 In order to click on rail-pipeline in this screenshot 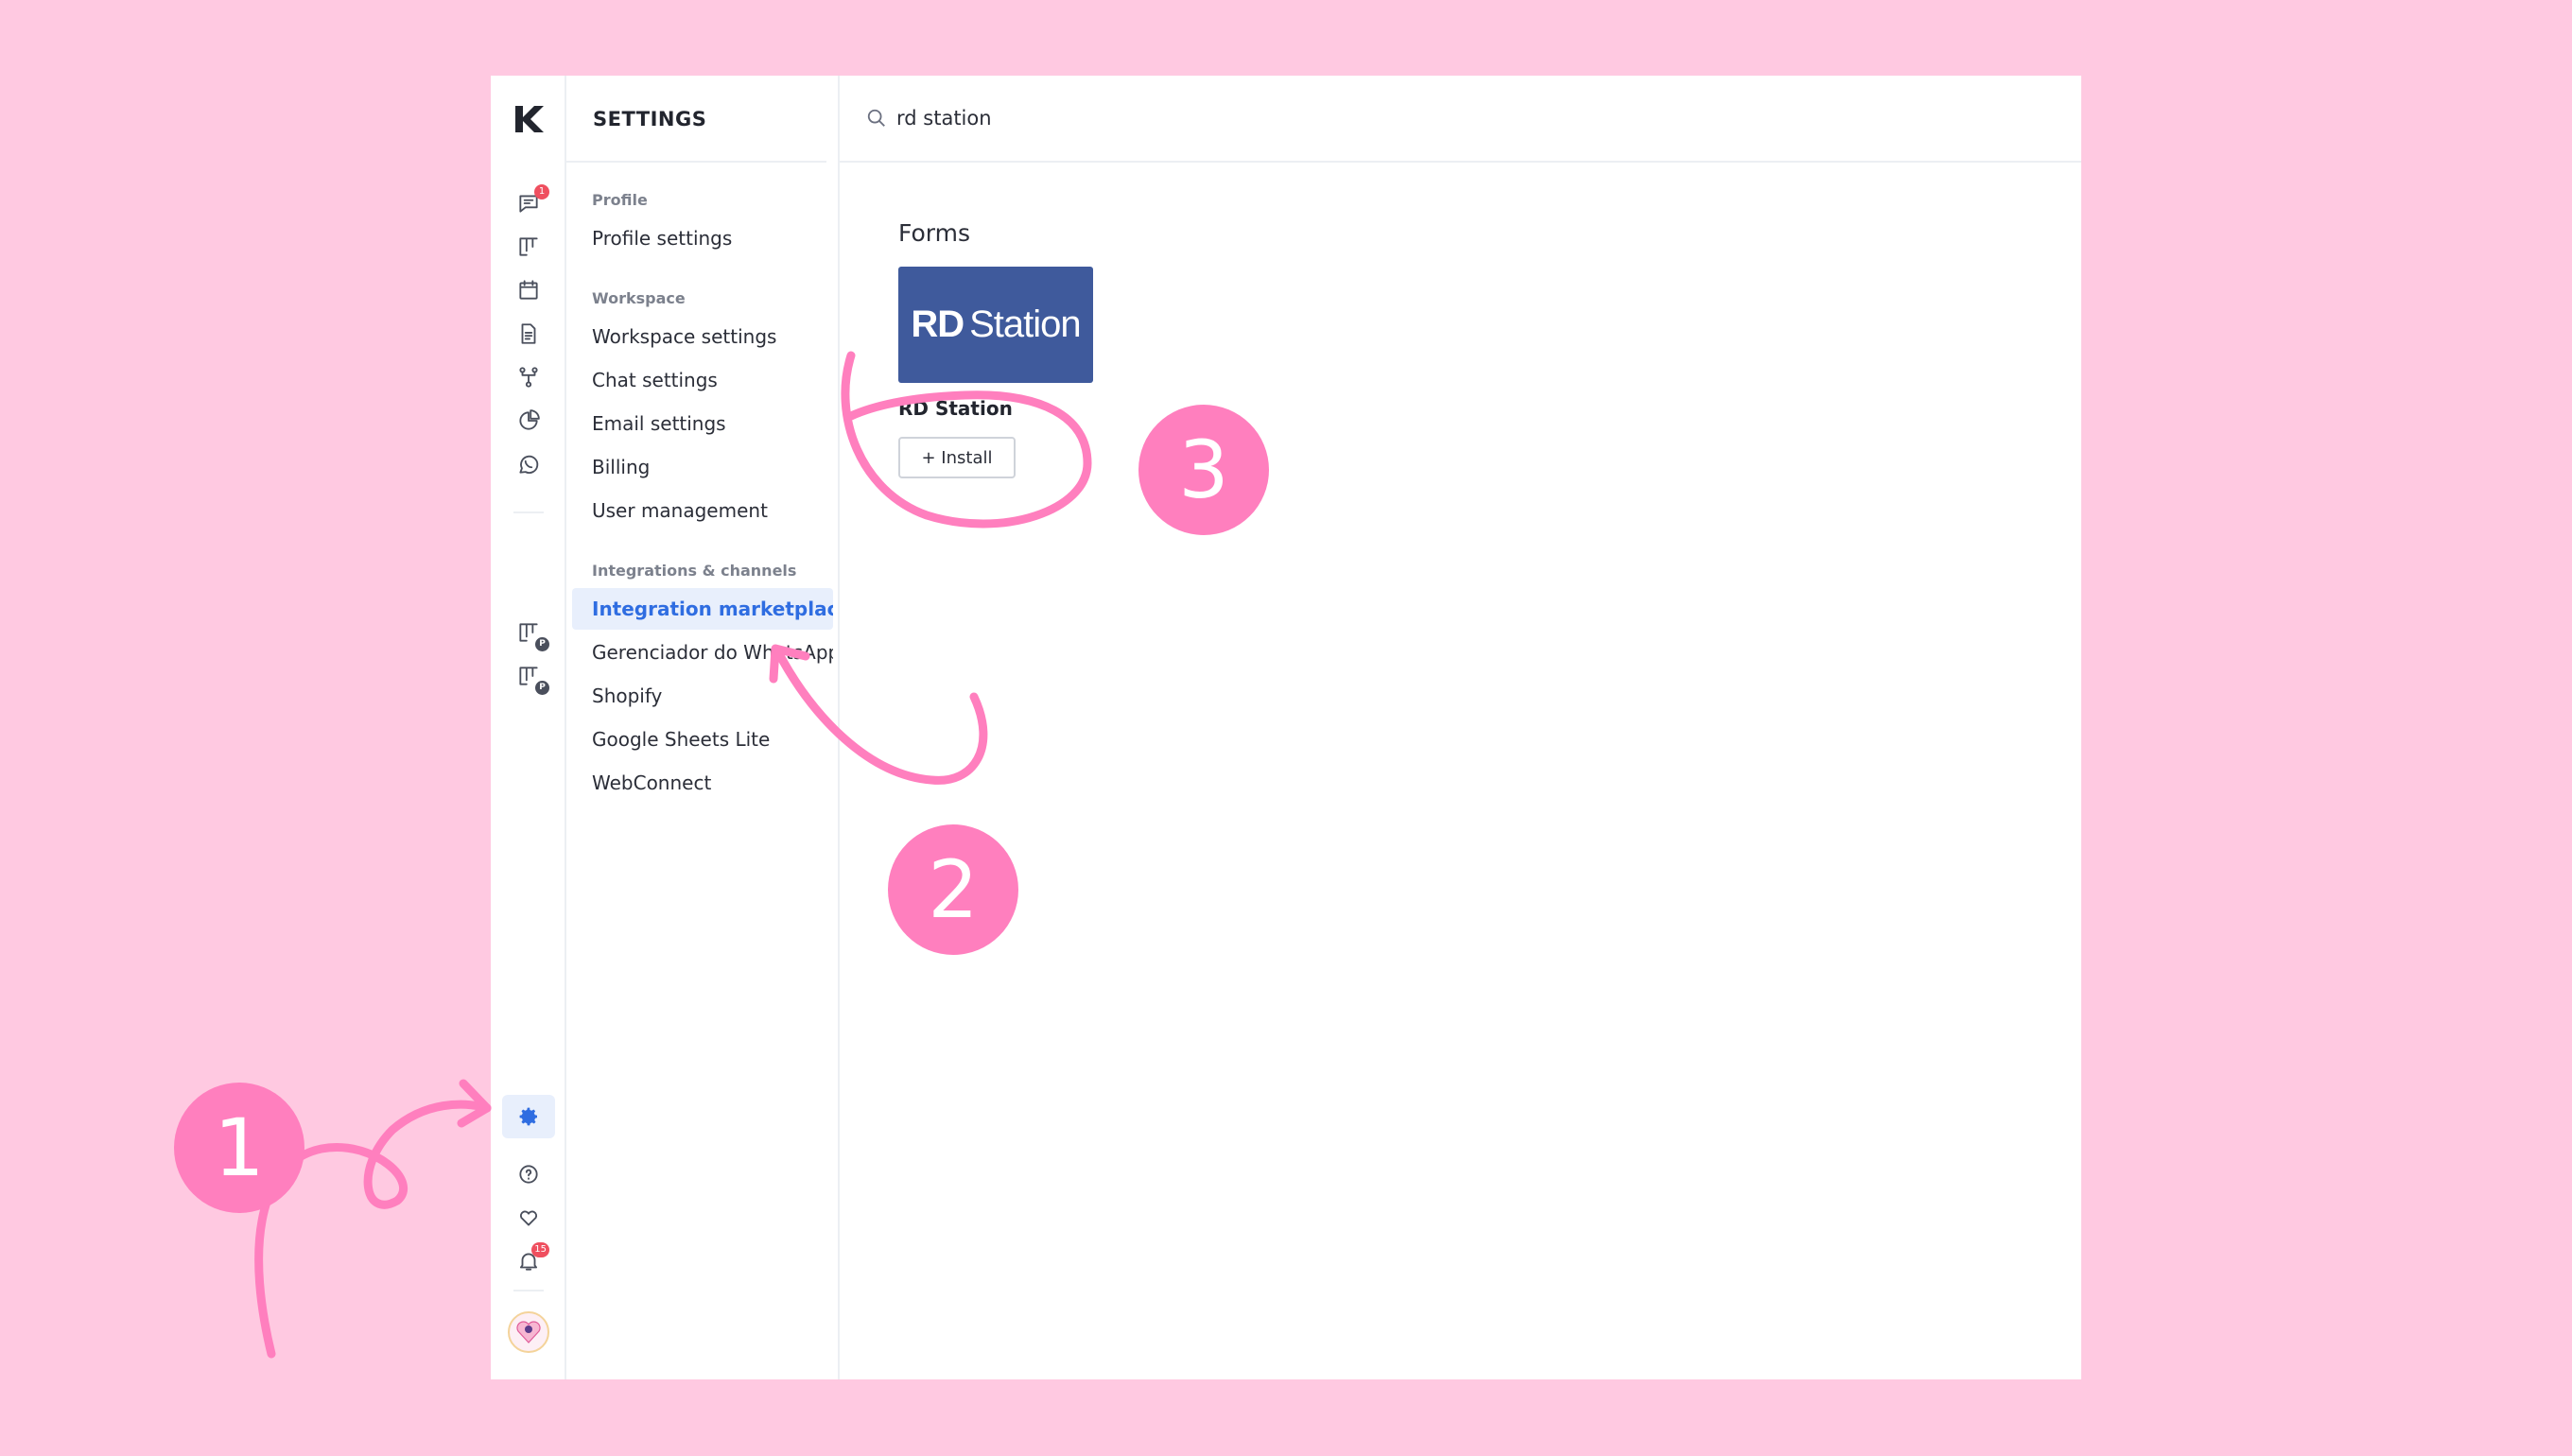, I will do `click(528, 247)`.